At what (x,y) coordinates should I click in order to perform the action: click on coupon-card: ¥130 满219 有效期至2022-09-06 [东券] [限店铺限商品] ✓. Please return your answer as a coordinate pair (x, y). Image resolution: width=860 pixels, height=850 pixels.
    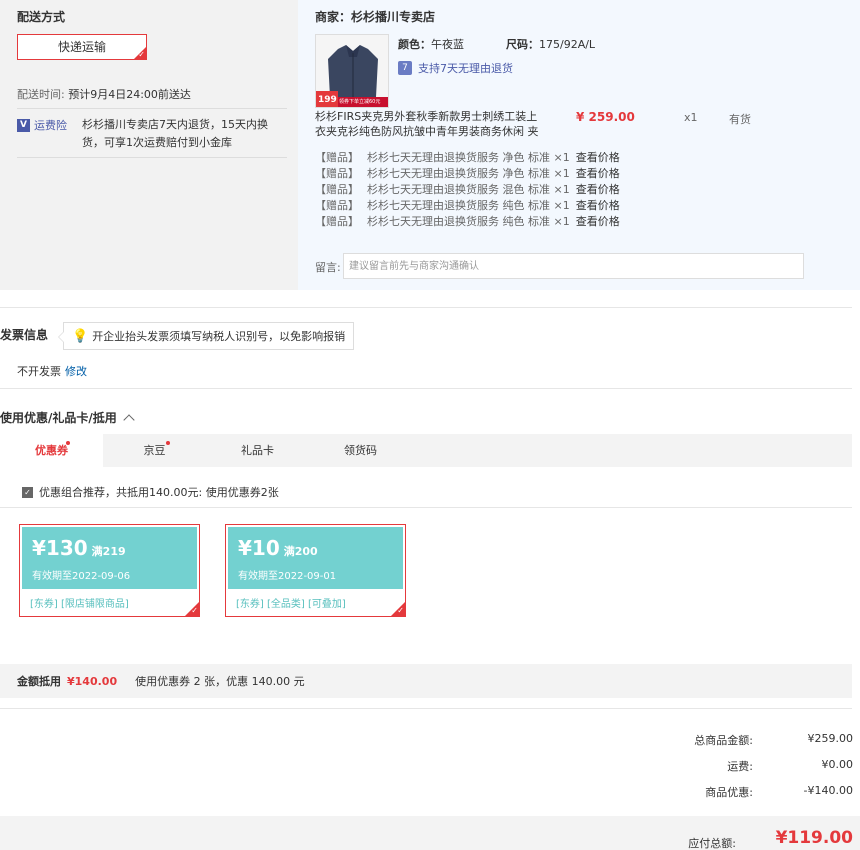
    Looking at the image, I should click on (109, 570).